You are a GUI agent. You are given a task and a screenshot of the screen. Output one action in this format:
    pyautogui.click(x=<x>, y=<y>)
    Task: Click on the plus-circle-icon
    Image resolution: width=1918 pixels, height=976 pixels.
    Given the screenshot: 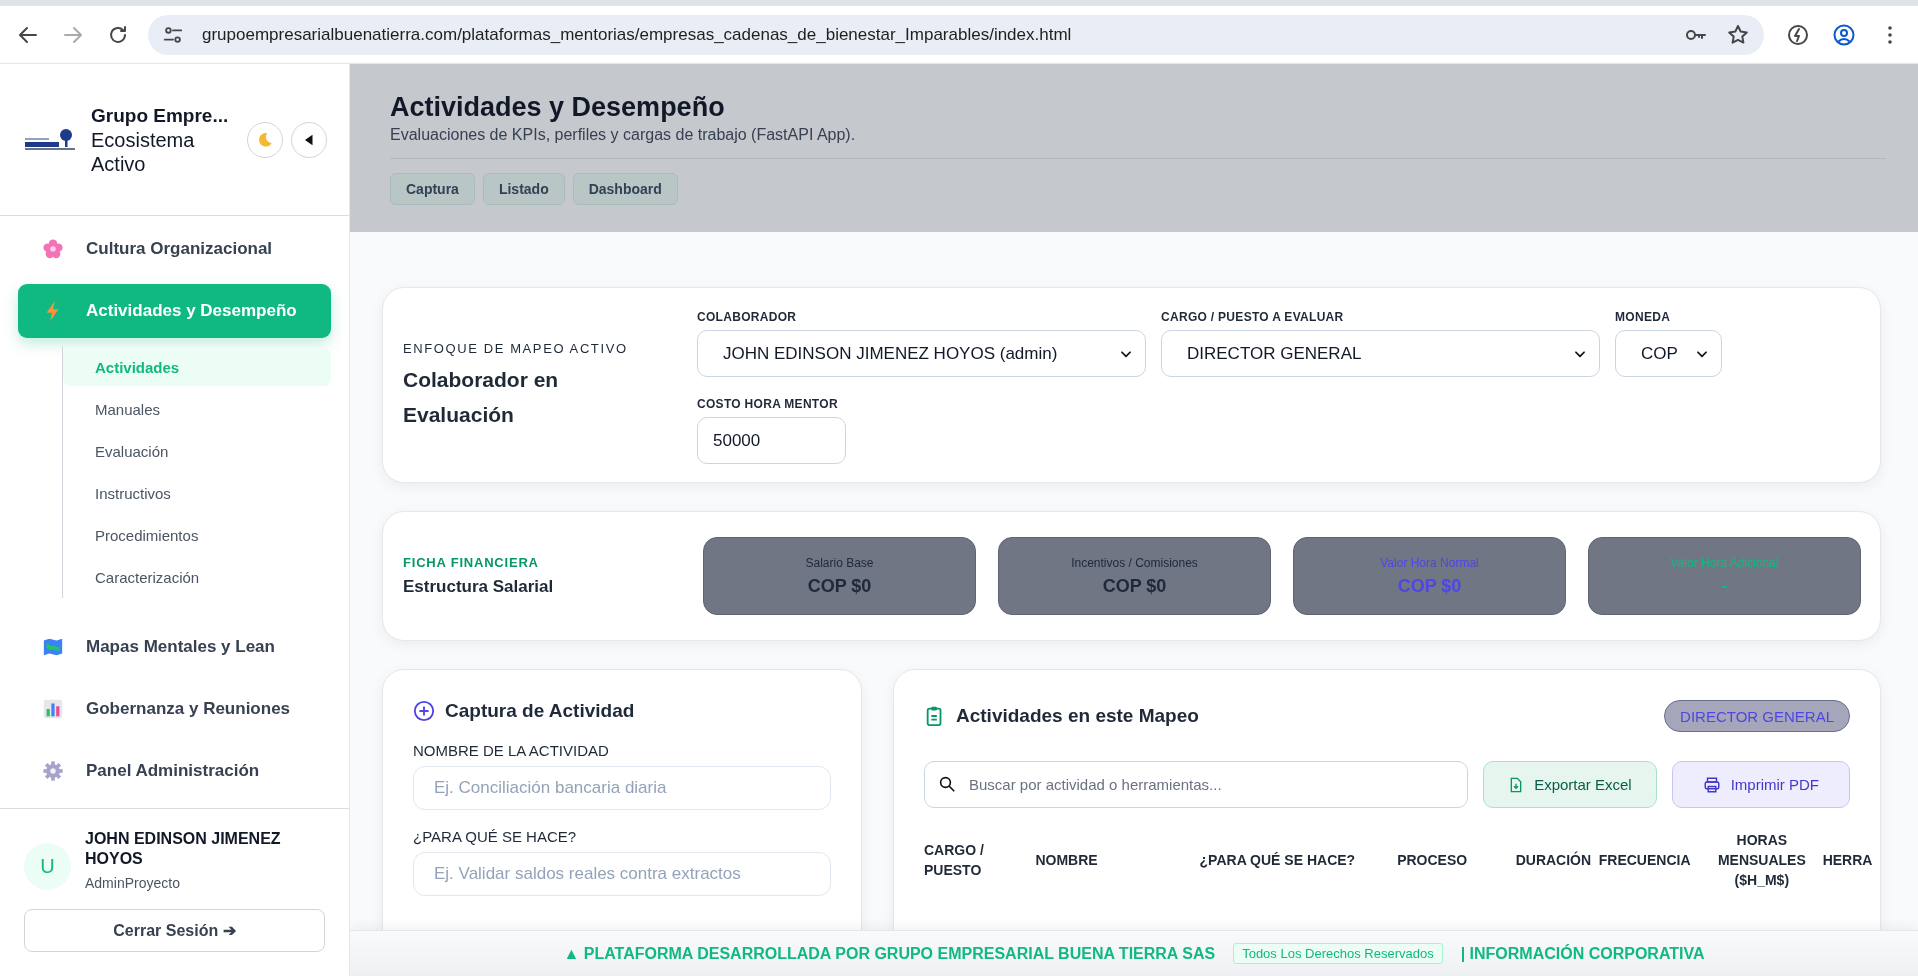 What is the action you would take?
    pyautogui.click(x=424, y=711)
    